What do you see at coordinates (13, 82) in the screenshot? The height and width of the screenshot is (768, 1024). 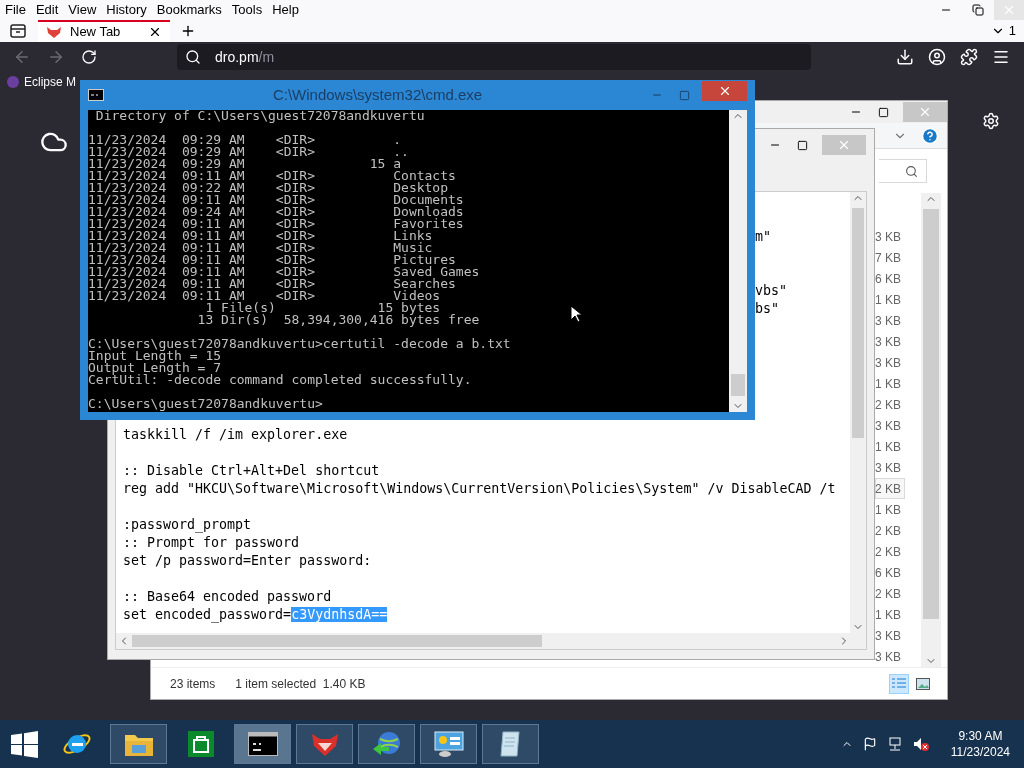 I see `circle-logo-icon` at bounding box center [13, 82].